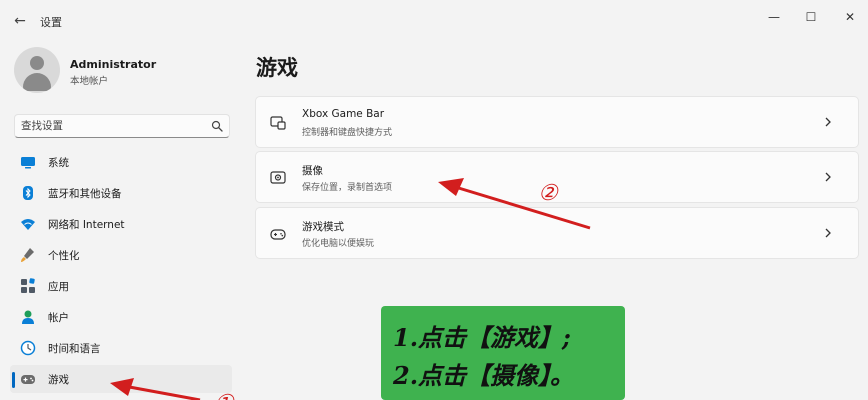 The height and width of the screenshot is (400, 868). Describe the element at coordinates (86, 225) in the screenshot. I see `sidebar-item-label: 网络和 Internet` at that location.